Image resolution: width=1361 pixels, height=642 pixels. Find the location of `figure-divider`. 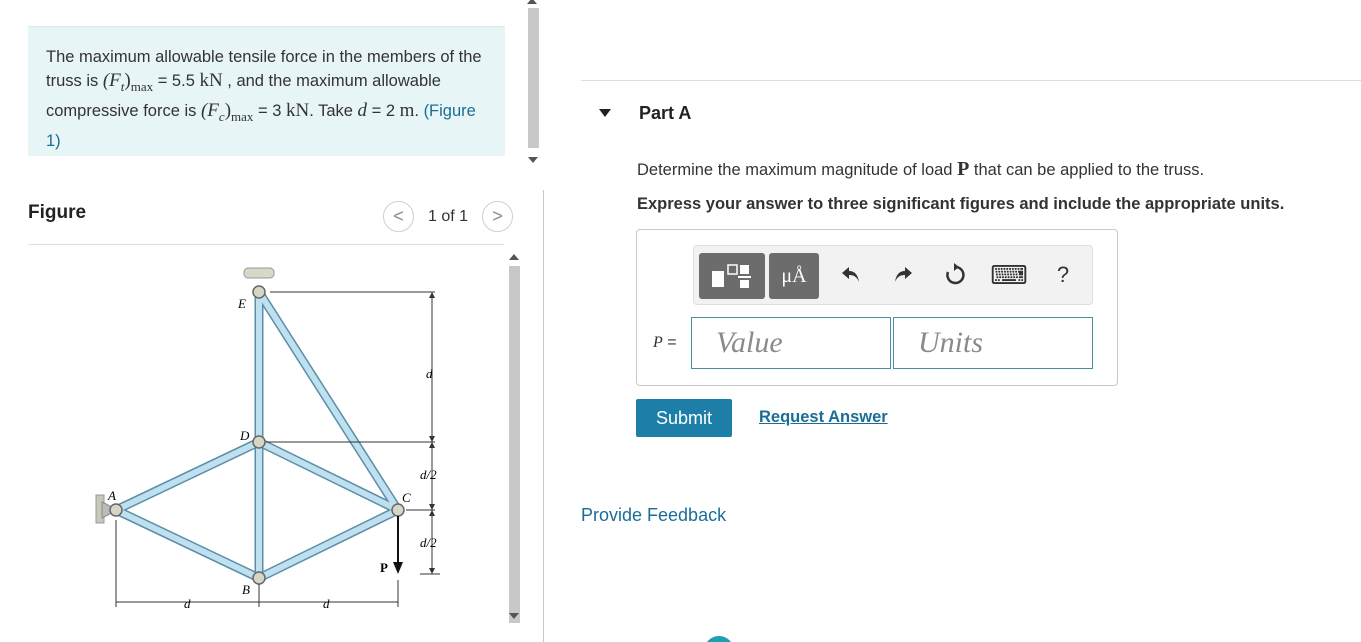

figure-divider is located at coordinates (266, 244).